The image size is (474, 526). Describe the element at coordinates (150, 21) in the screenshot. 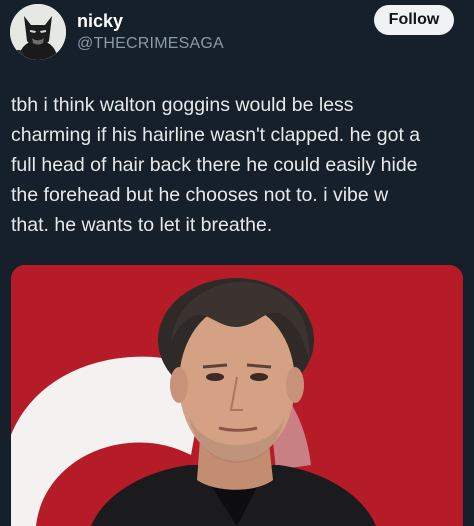

I see `author-display-name: nicky` at that location.